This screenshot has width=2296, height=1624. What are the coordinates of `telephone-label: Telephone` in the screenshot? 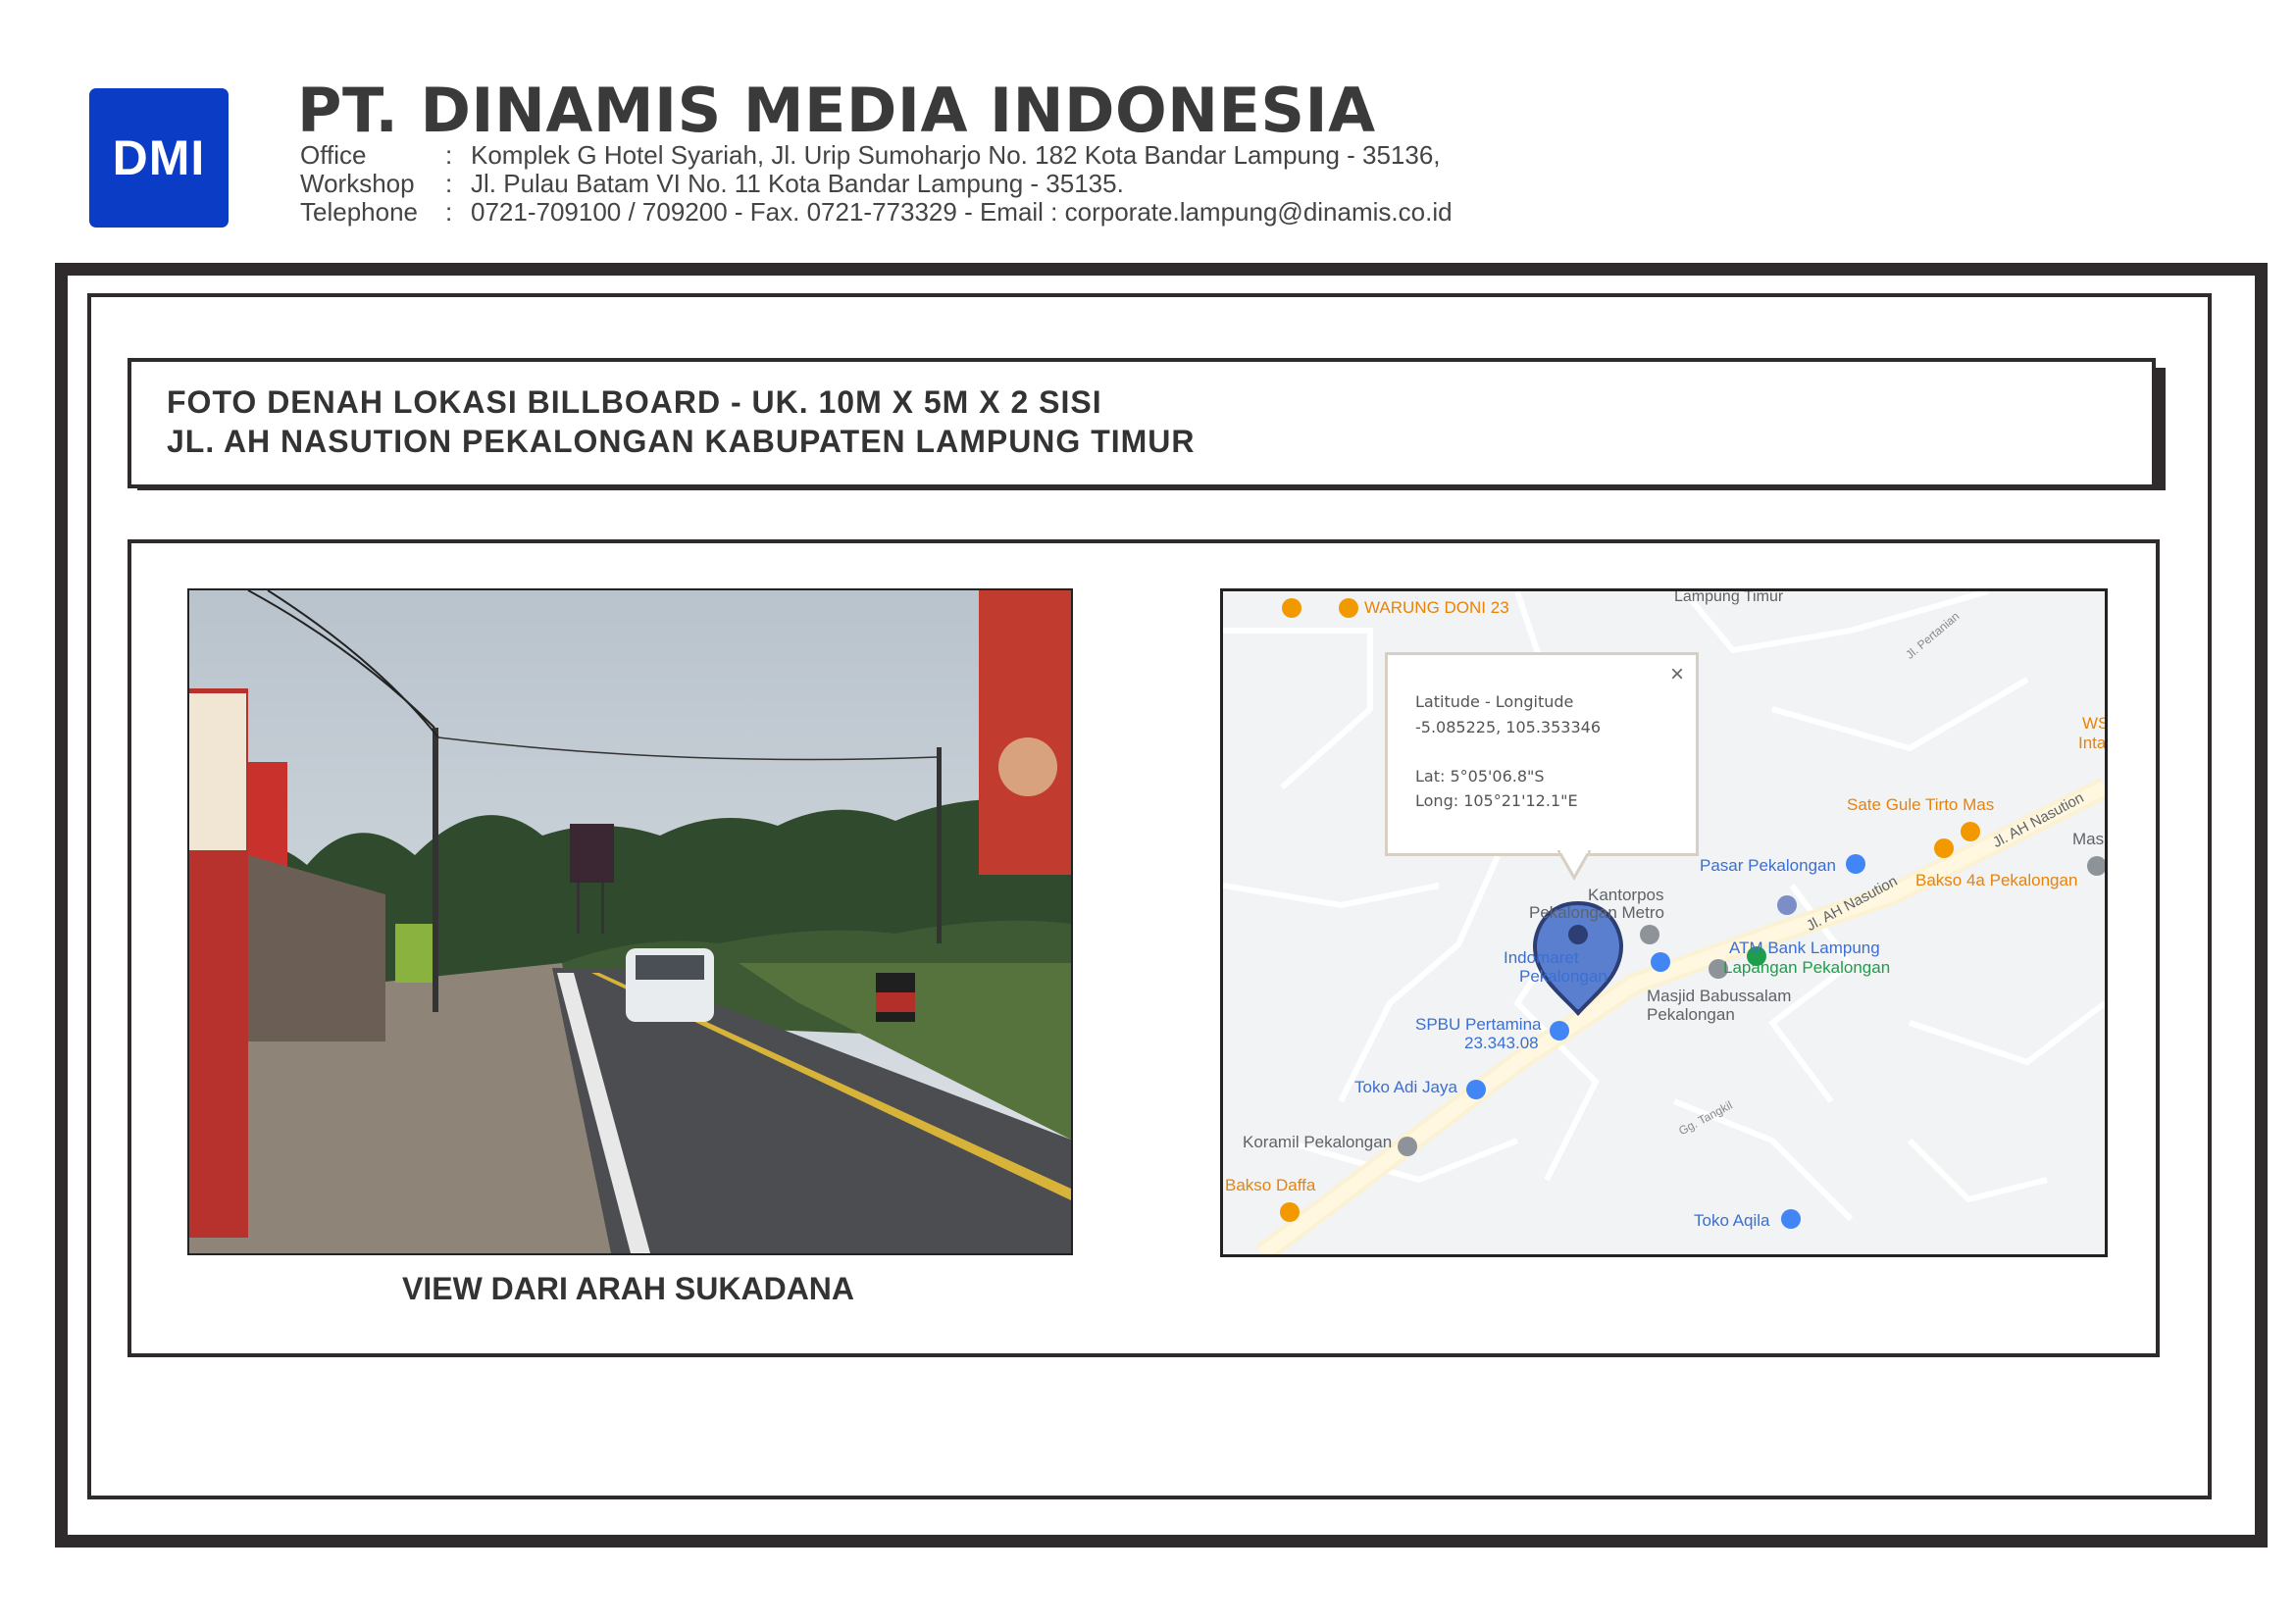 It's located at (359, 212).